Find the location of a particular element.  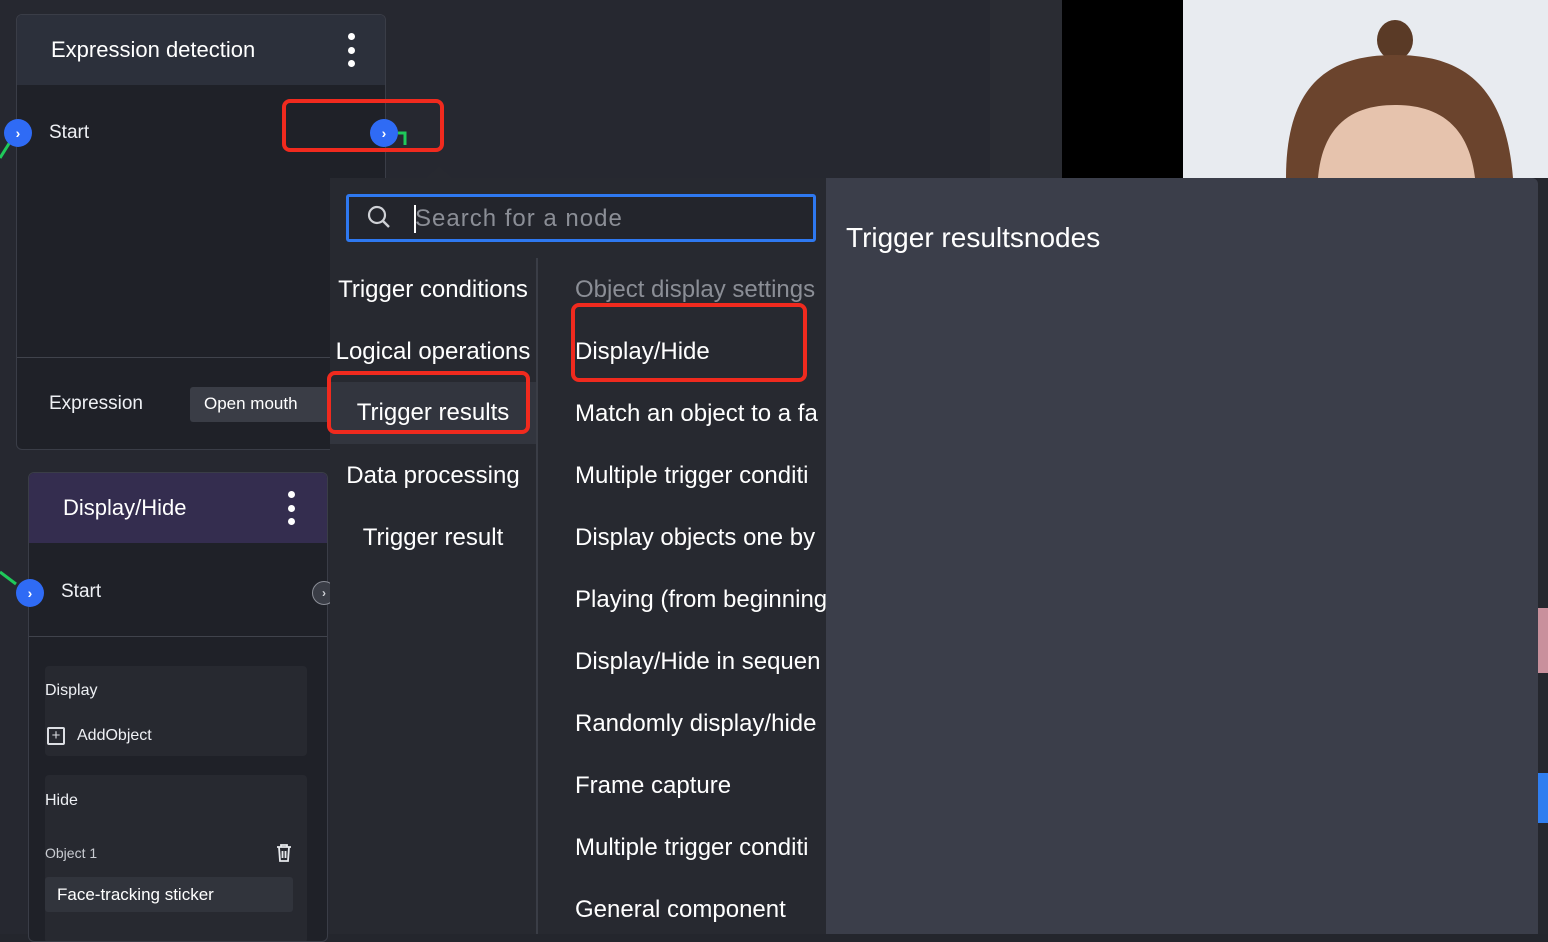

node-title: Display/Hide is located at coordinates (125, 507).